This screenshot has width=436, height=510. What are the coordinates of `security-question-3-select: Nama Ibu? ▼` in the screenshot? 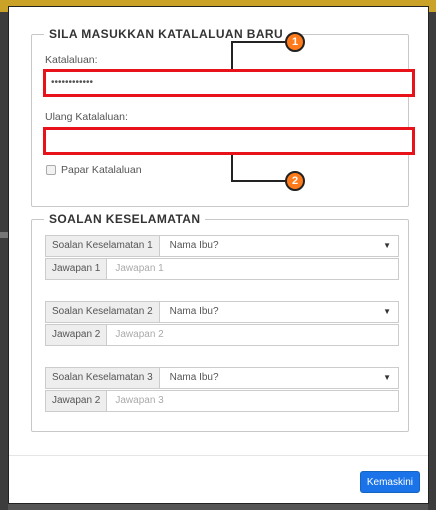 It's located at (279, 378).